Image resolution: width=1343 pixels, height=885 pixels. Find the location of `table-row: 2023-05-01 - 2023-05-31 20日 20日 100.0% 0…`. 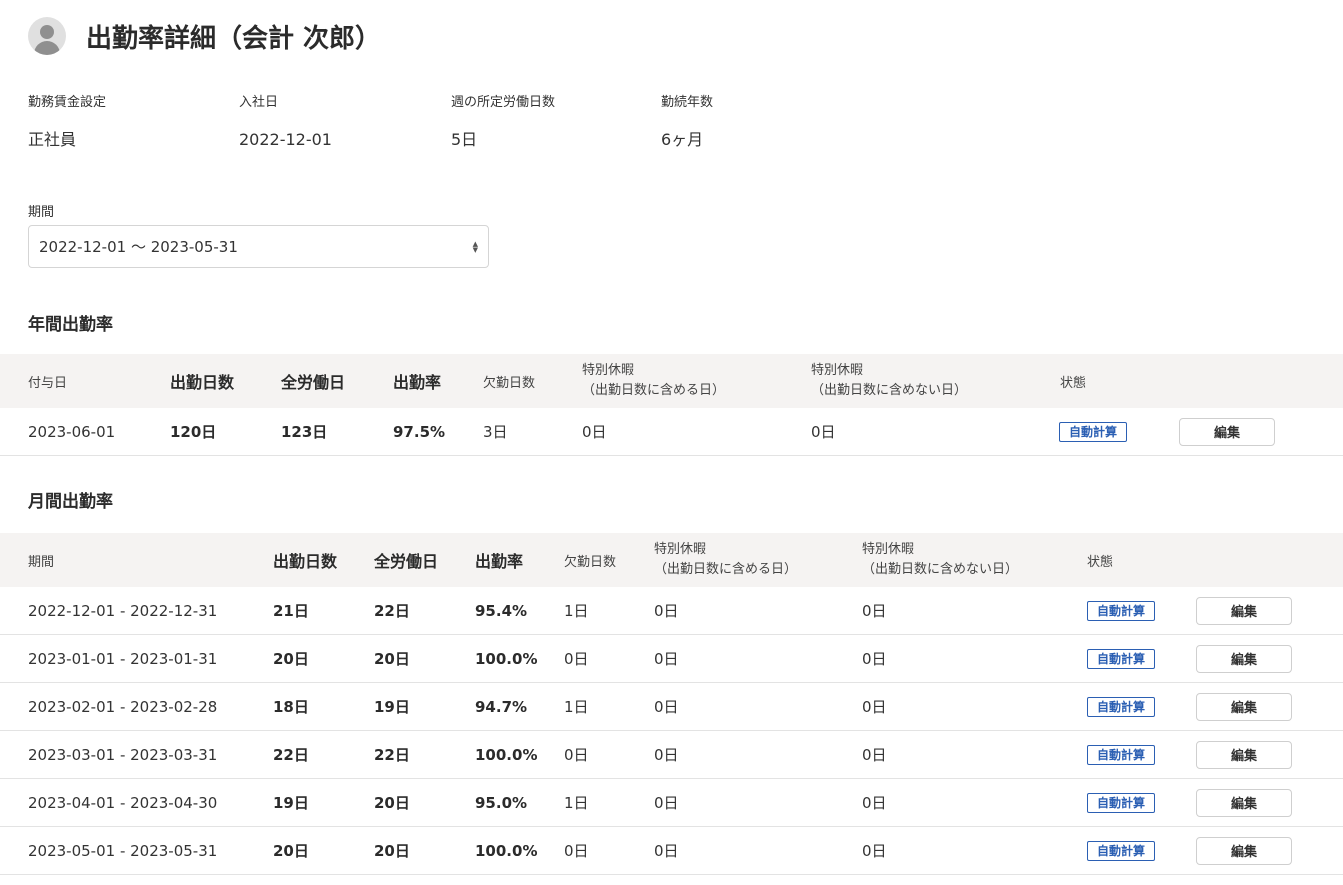

table-row: 2023-05-01 - 2023-05-31 20日 20日 100.0% 0… is located at coordinates (671, 851).